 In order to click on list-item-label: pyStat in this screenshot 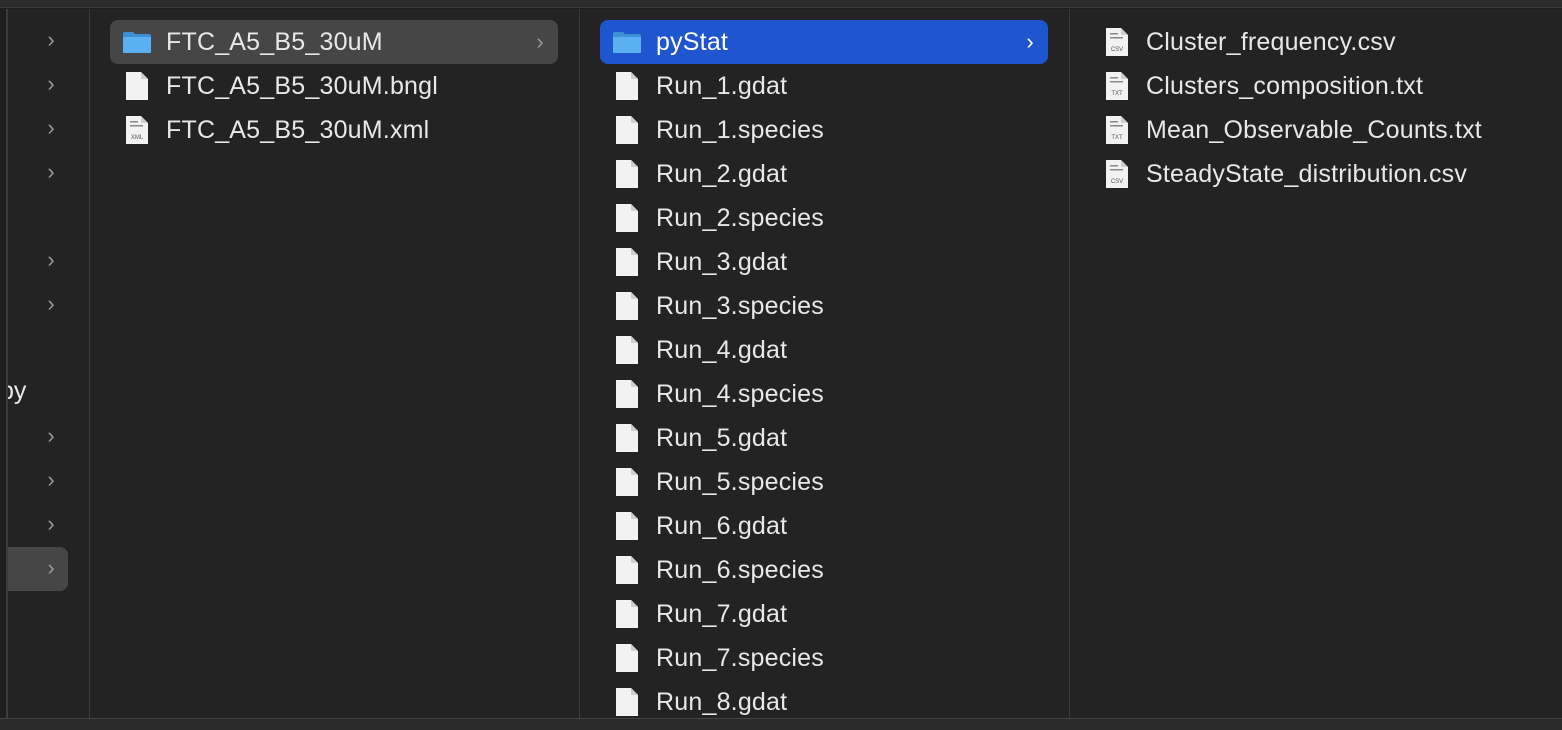, I will do `click(692, 41)`.